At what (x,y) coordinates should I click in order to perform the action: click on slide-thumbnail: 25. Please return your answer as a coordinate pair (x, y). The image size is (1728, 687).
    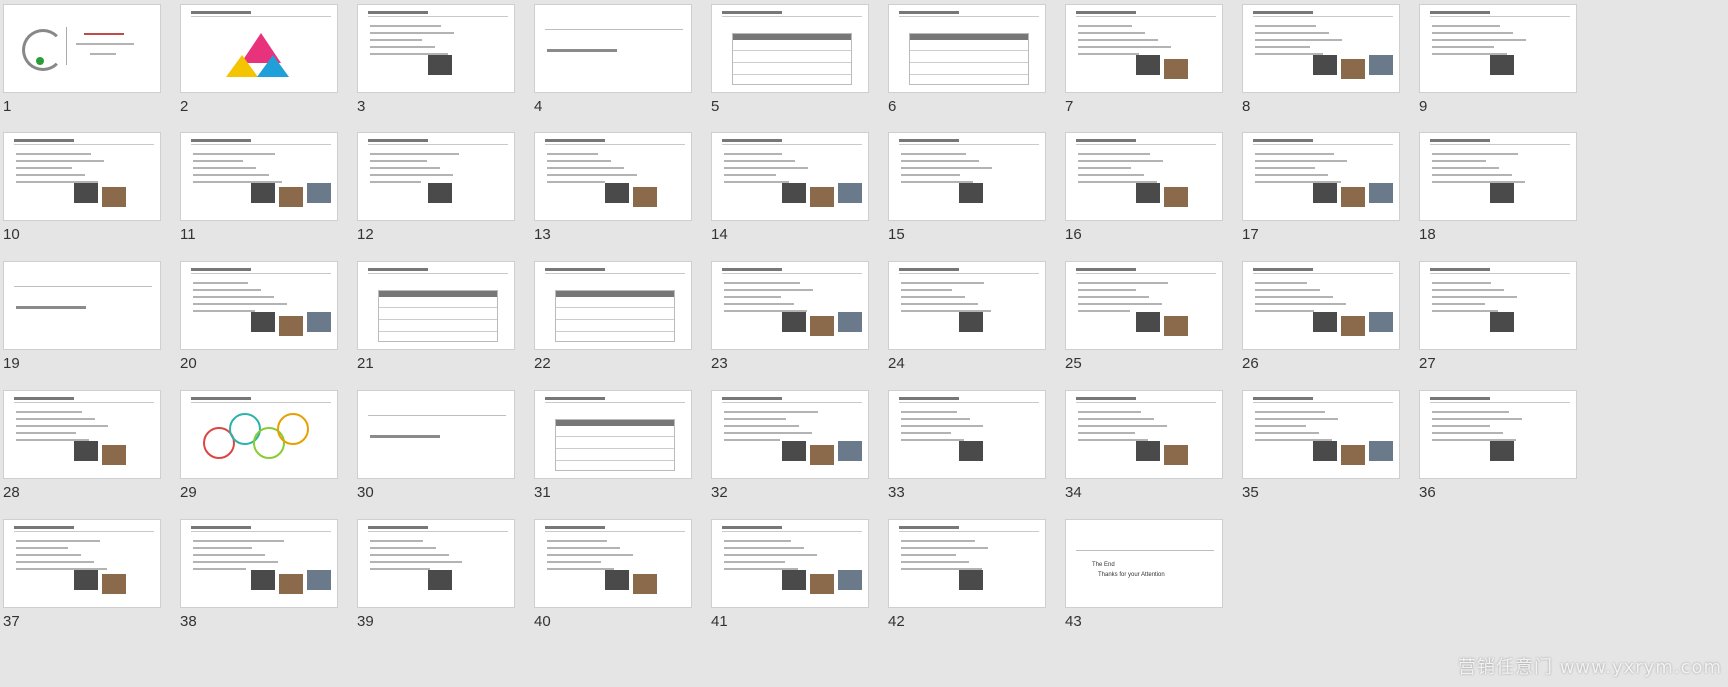
    Looking at the image, I should click on (1143, 324).